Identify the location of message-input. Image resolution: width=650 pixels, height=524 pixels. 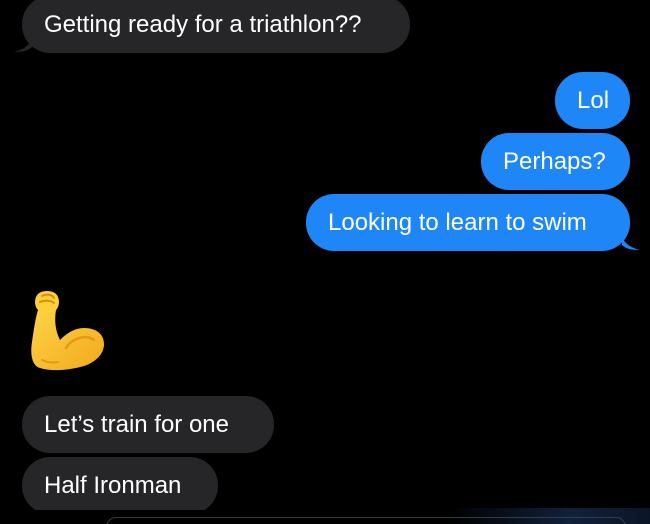
(366, 520).